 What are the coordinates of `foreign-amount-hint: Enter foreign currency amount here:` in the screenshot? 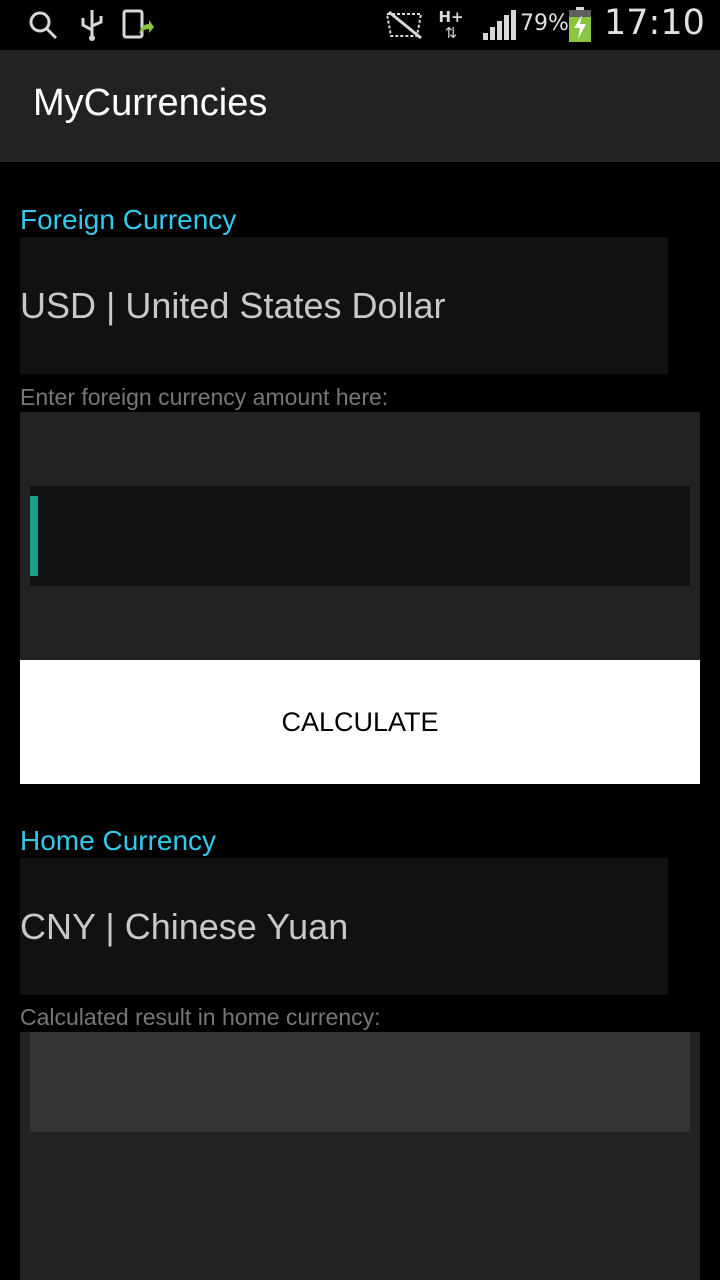 It's located at (204, 397).